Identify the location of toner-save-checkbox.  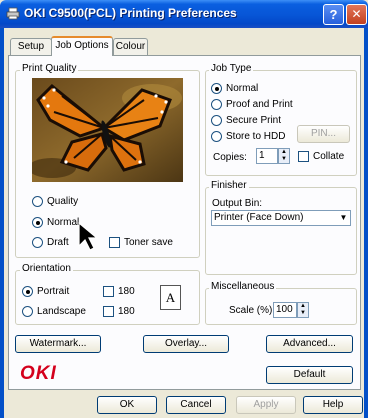
(114, 242).